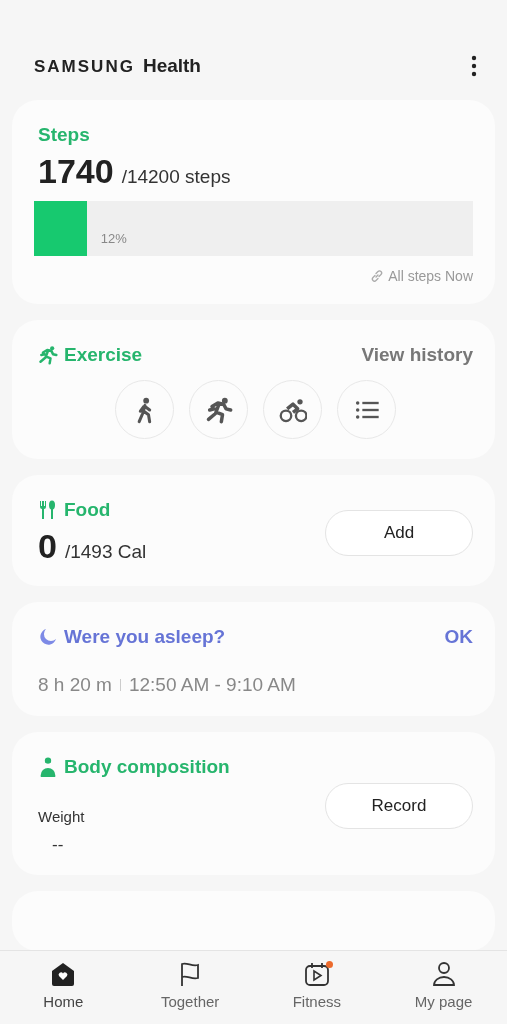  Describe the element at coordinates (417, 355) in the screenshot. I see `view-history-link: View history` at that location.